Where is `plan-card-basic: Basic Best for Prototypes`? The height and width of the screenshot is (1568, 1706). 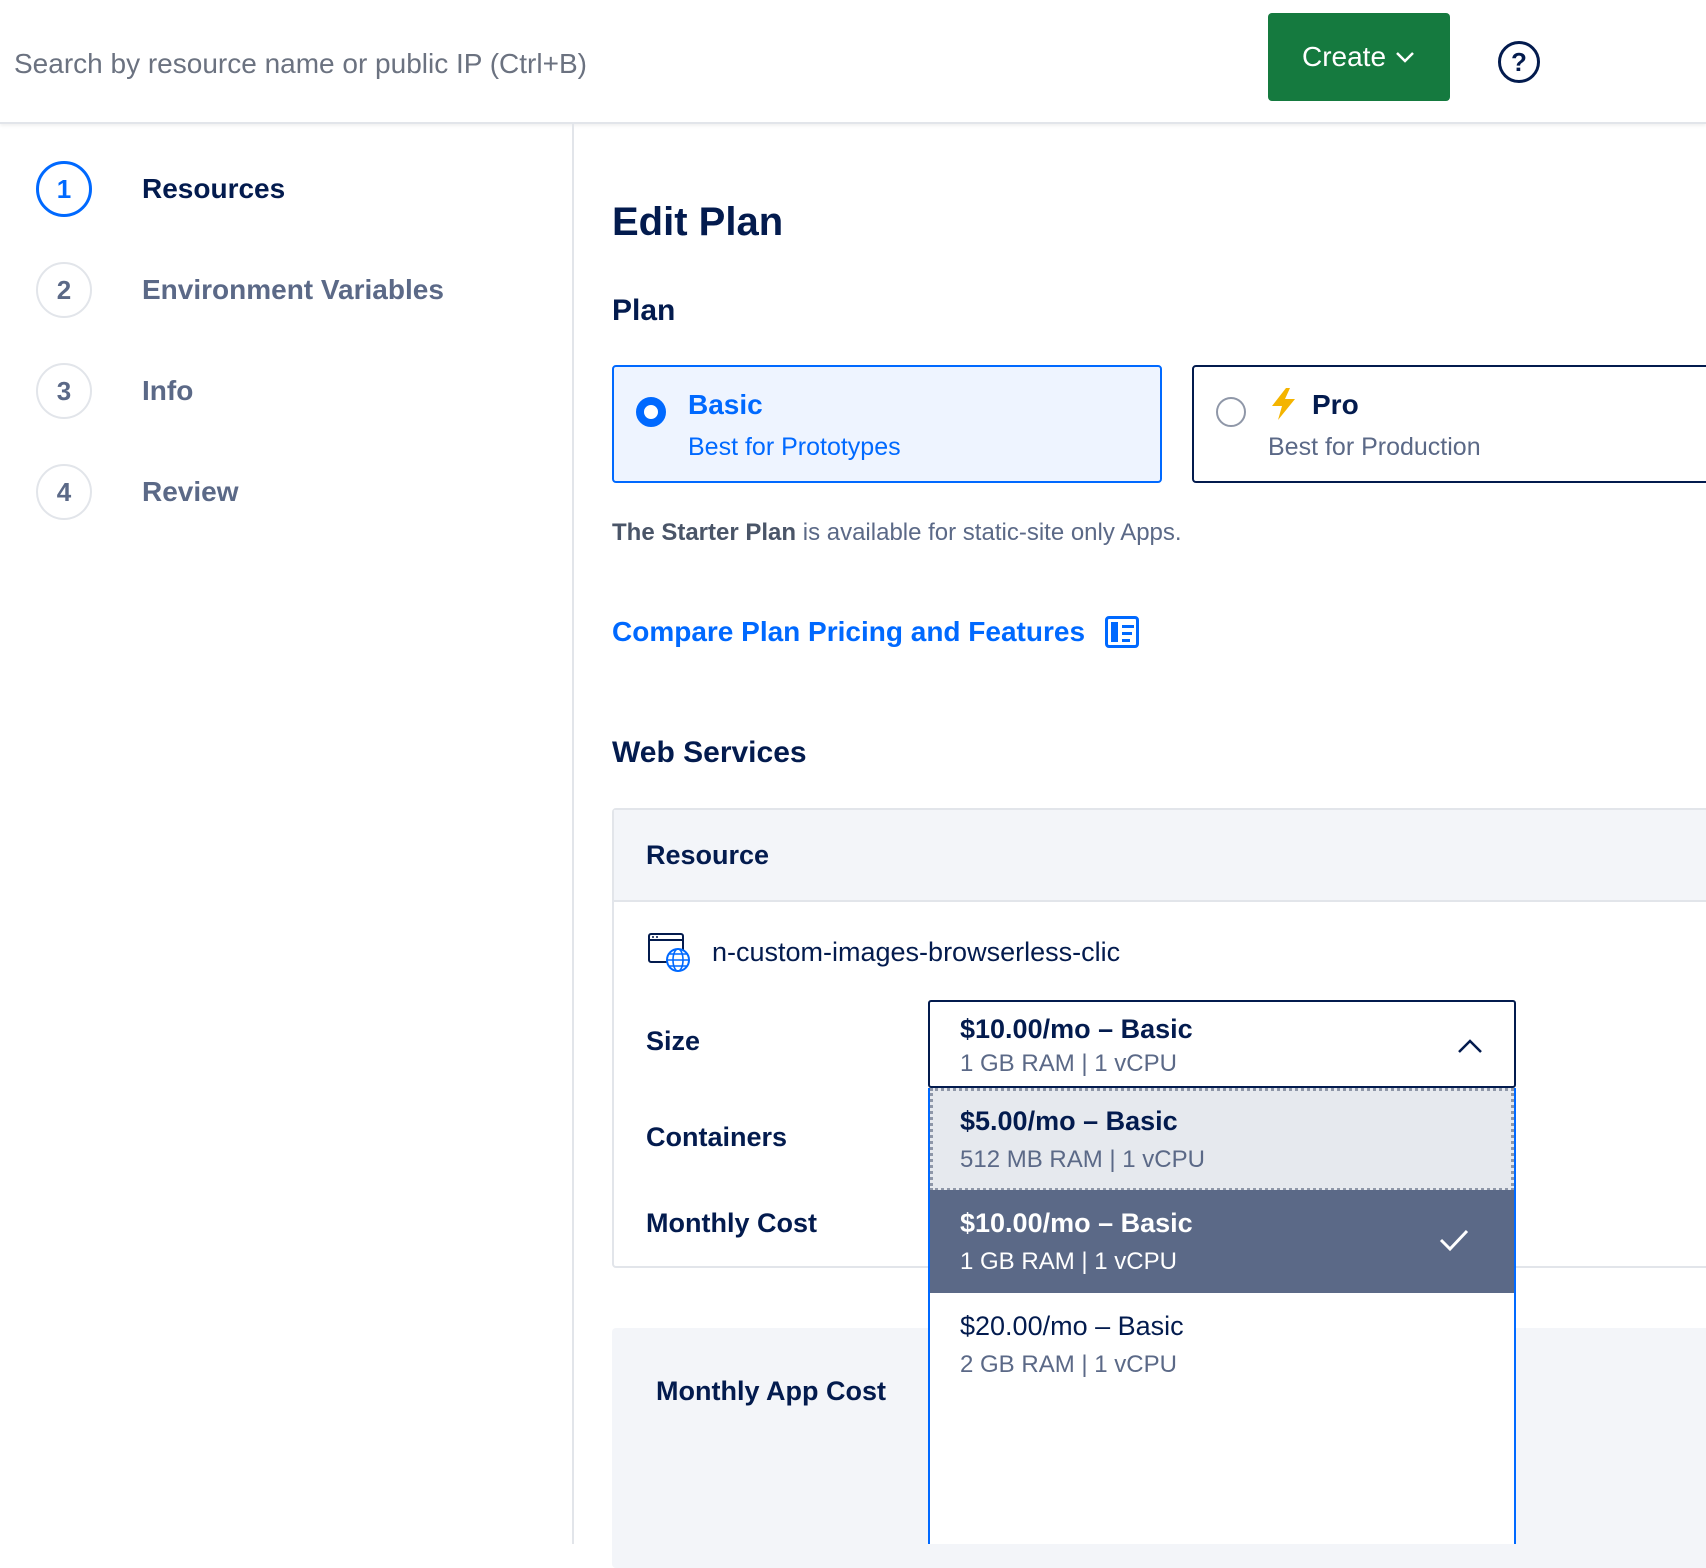
plan-card-basic: Basic Best for Prototypes is located at coordinates (887, 424).